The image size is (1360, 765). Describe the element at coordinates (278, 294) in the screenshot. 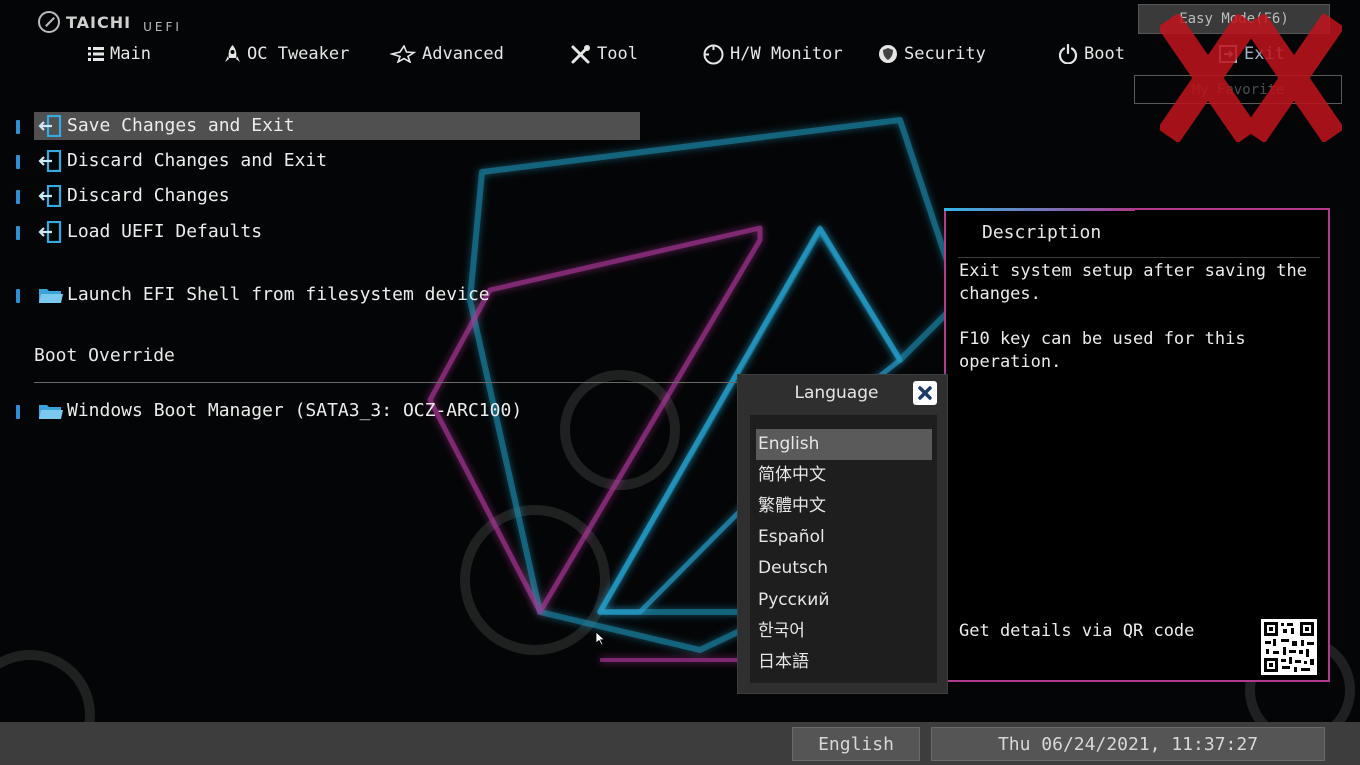

I see `menu-item-label: Launch EFI Shell from filesystem device` at that location.